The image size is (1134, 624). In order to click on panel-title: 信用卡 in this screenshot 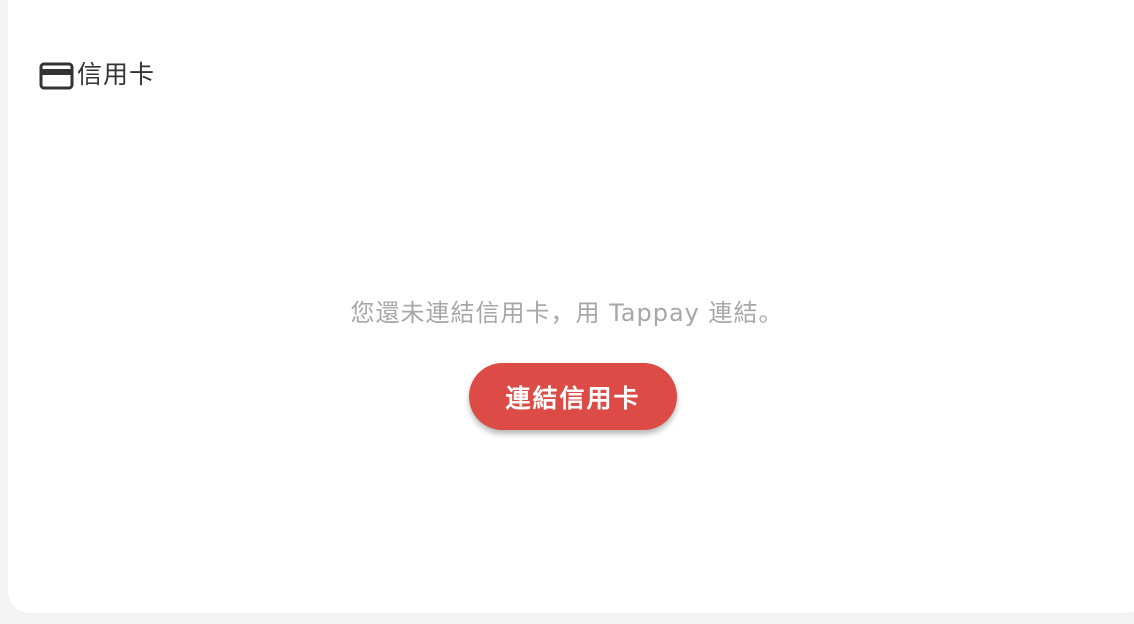, I will do `click(116, 74)`.